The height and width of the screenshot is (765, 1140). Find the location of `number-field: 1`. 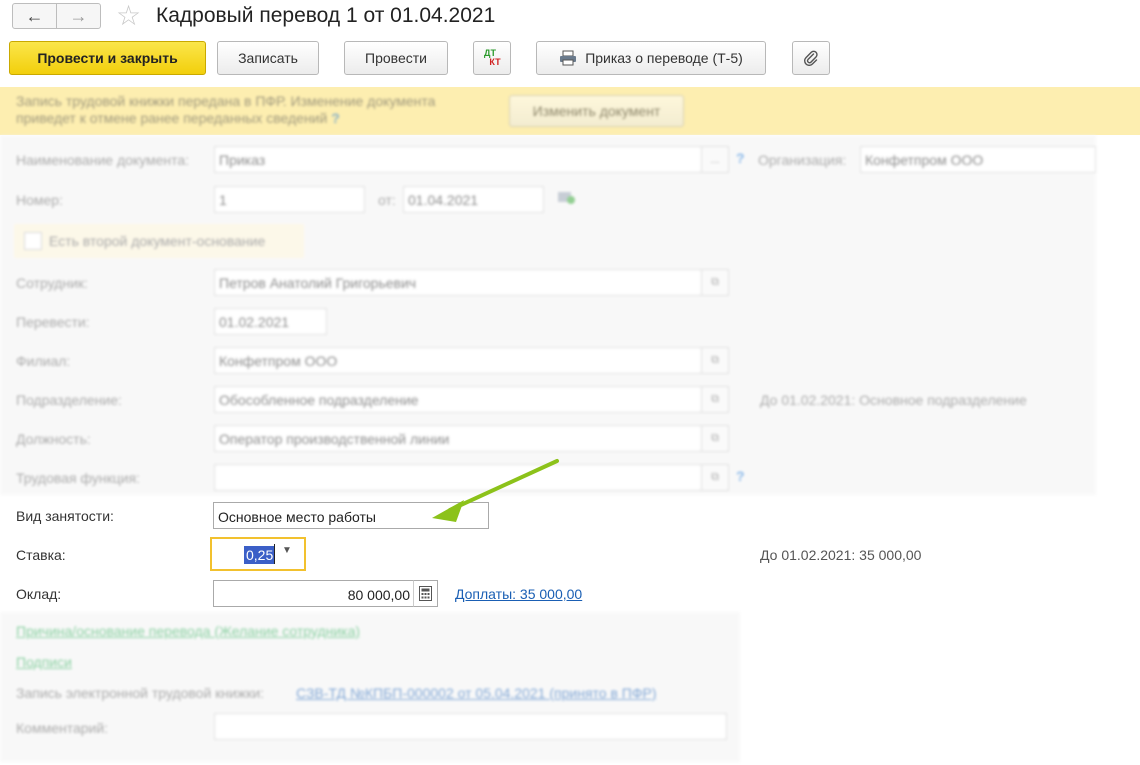

number-field: 1 is located at coordinates (289, 199).